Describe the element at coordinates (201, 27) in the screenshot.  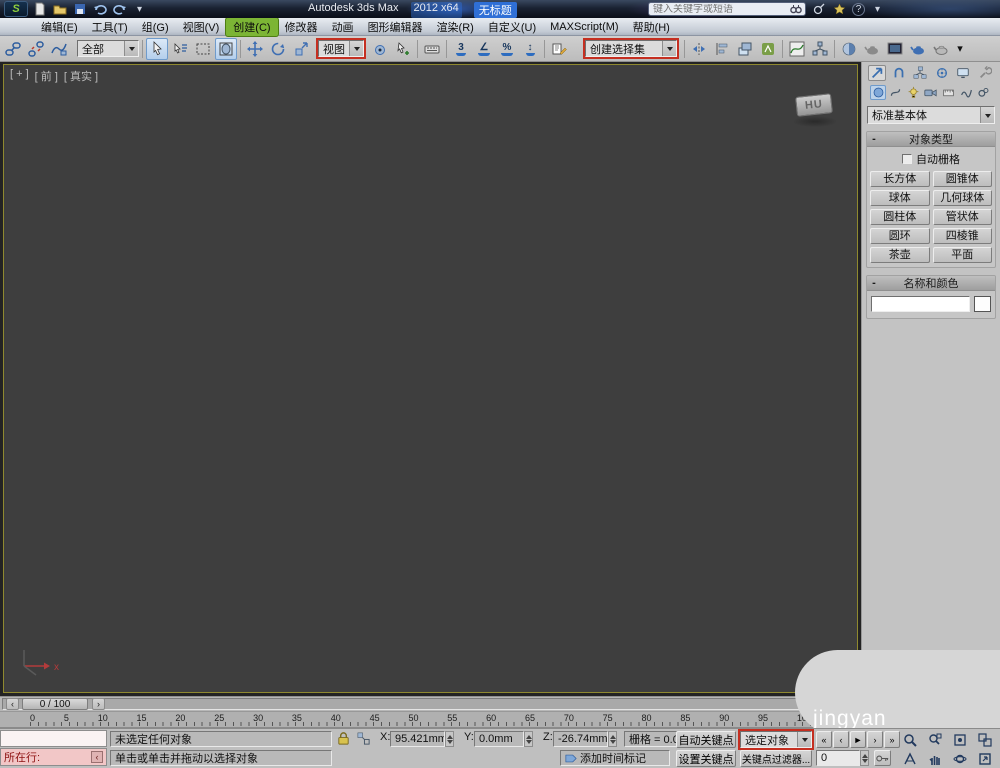
I see `menu-views: 视图(V)` at that location.